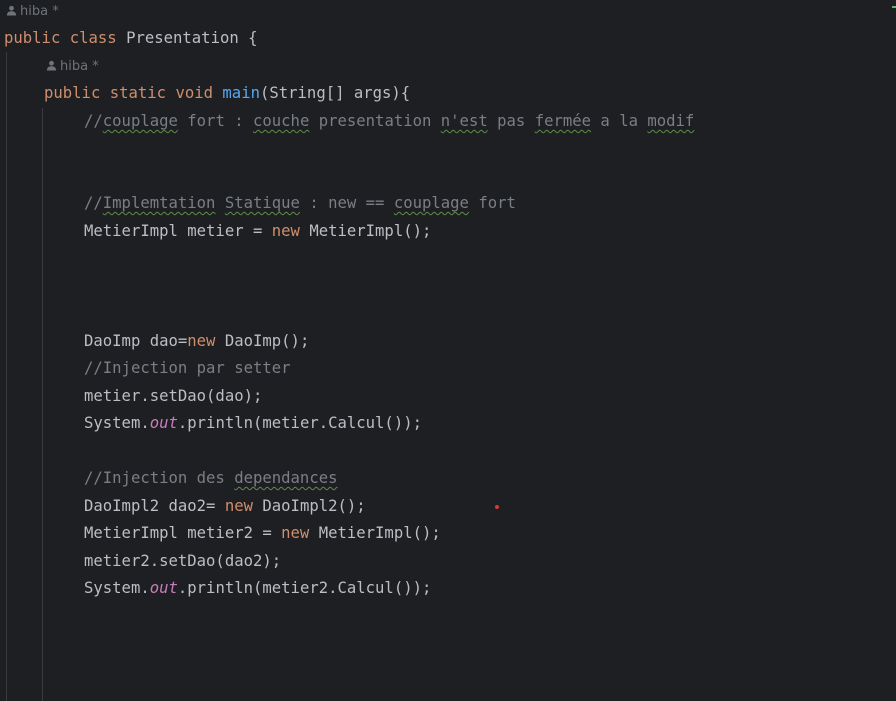  Describe the element at coordinates (6, 376) in the screenshot. I see `indent-guide-class` at that location.